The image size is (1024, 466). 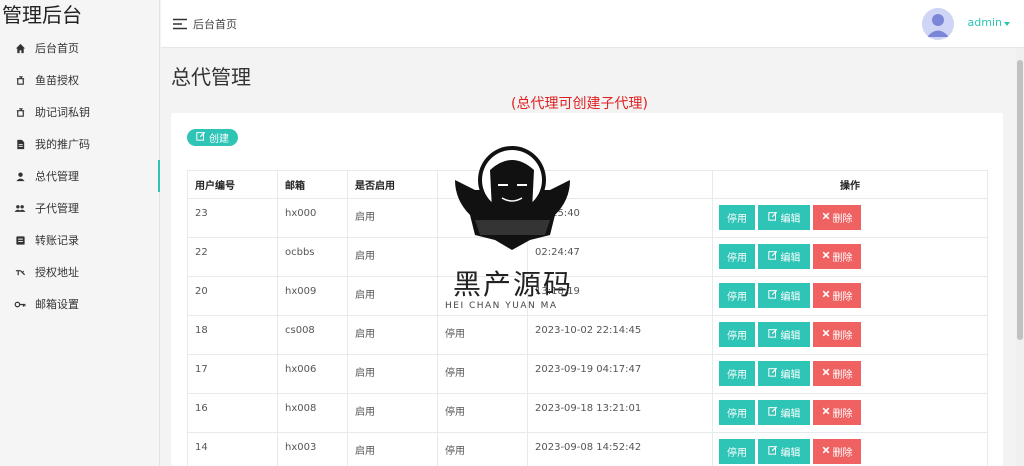 I want to click on cell-time: 2023-09-18 13:21:01, so click(x=620, y=413).